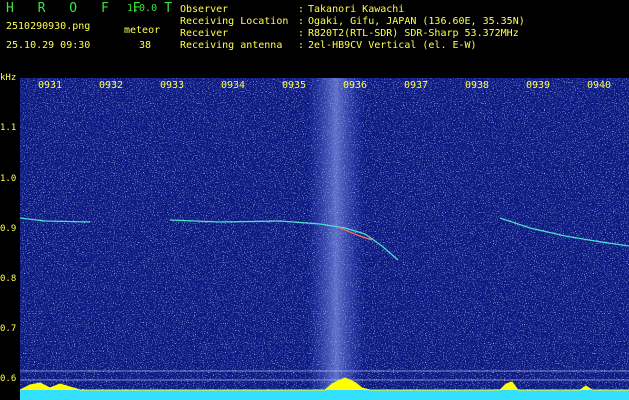 This screenshot has height=400, width=629. What do you see at coordinates (172, 85) in the screenshot?
I see `x-tick-label: 0933` at bounding box center [172, 85].